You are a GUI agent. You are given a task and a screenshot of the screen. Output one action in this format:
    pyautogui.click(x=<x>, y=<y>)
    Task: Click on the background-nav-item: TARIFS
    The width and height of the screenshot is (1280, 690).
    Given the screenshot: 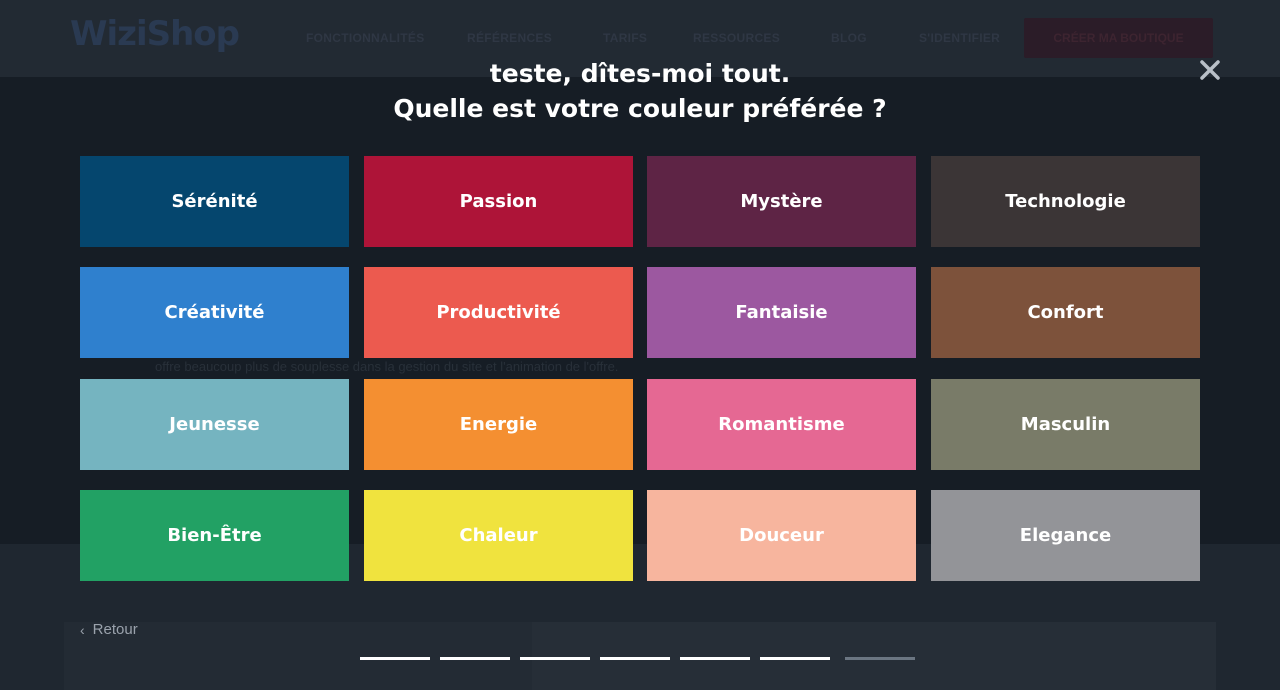 What is the action you would take?
    pyautogui.click(x=625, y=38)
    